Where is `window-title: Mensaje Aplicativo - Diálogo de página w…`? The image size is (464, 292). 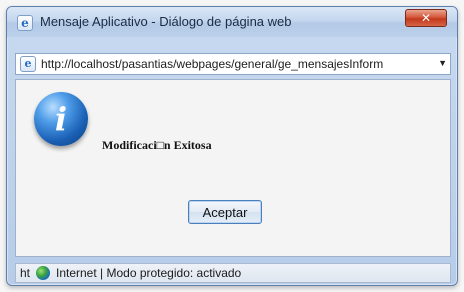 window-title: Mensaje Aplicativo - Diálogo de página w… is located at coordinates (166, 21).